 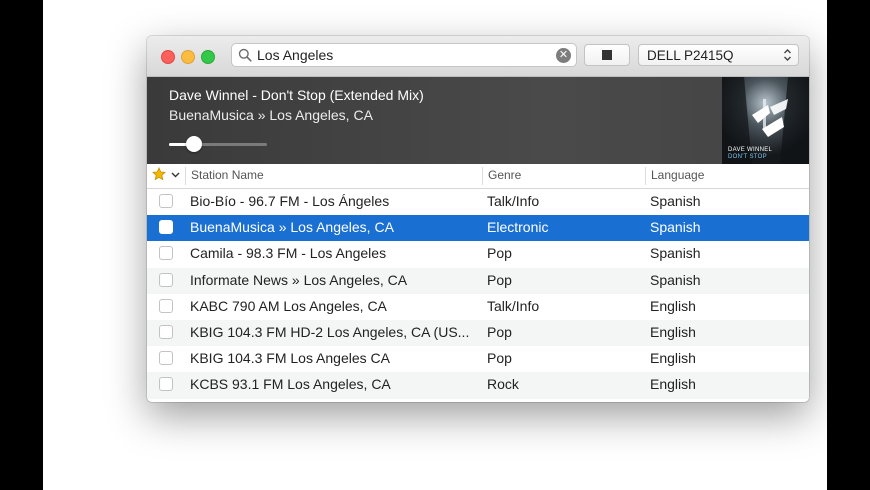 I want to click on volume-slider-thumb, so click(x=194, y=144).